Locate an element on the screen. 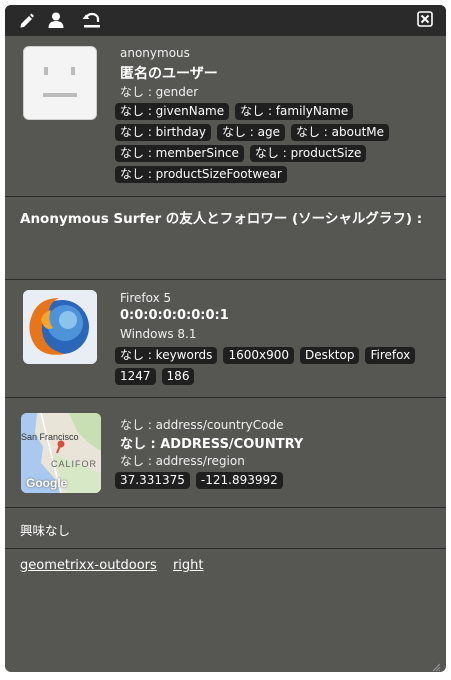 This screenshot has width=451, height=680. map-city-label: San Francisco is located at coordinates (50, 437).